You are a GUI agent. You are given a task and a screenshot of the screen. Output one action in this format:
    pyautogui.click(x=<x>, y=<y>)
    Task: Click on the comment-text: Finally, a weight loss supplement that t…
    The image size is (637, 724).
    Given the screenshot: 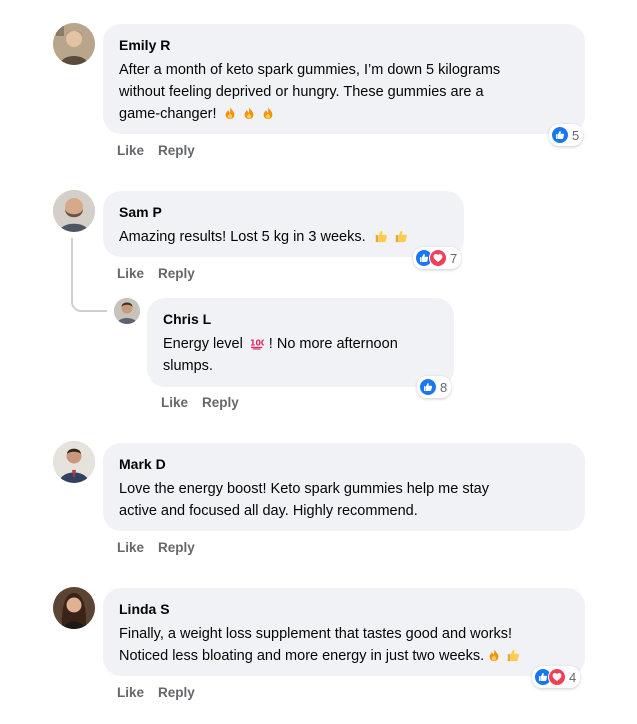 What is the action you would take?
    pyautogui.click(x=344, y=645)
    